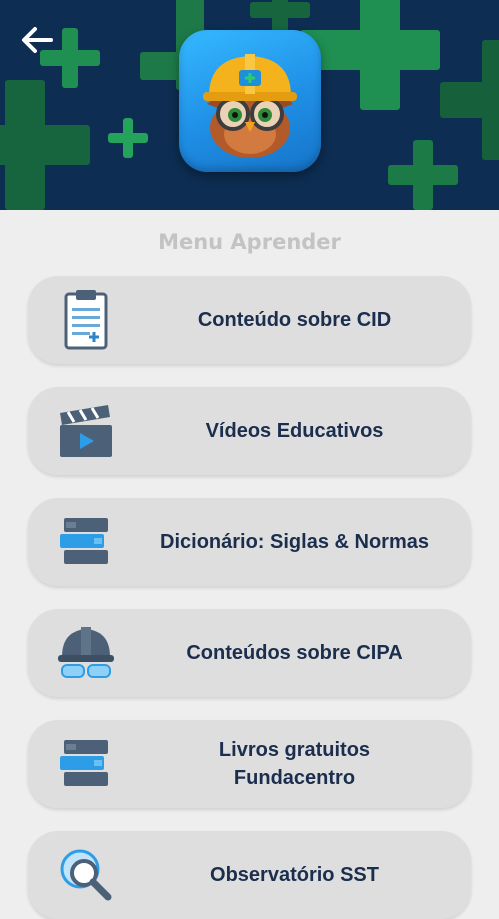 Image resolution: width=499 pixels, height=919 pixels. I want to click on back-button, so click(36, 40).